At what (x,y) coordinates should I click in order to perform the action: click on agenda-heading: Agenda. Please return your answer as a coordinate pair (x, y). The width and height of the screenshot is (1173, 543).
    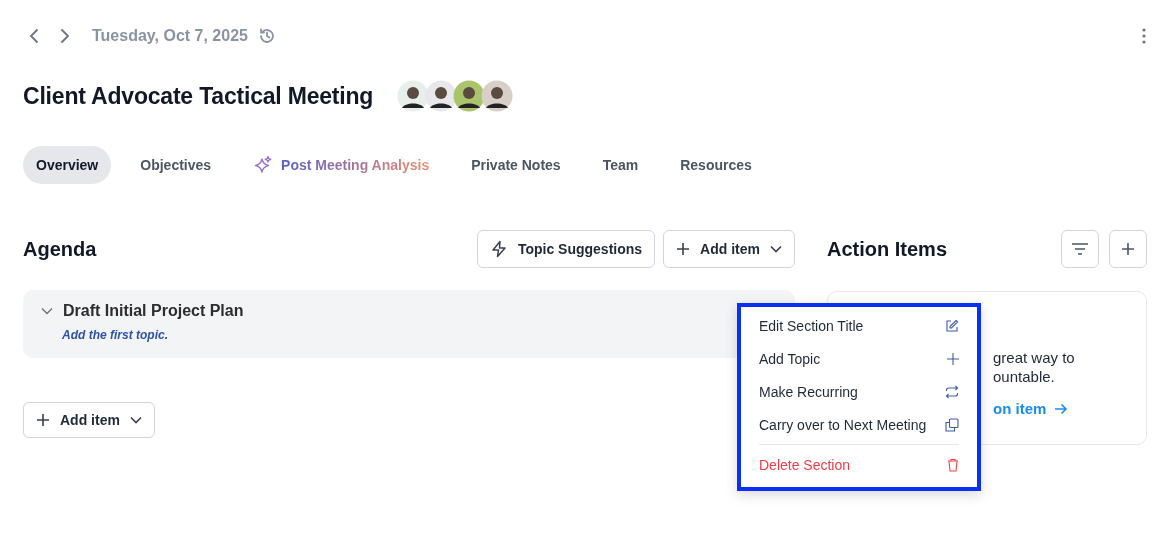
    Looking at the image, I should click on (60, 249).